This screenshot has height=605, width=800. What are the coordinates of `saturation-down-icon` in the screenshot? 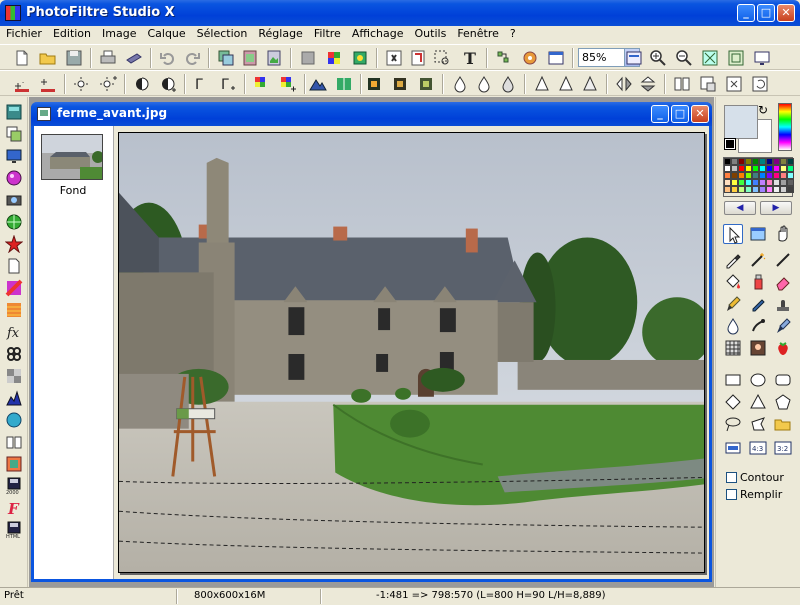 It's located at (262, 84).